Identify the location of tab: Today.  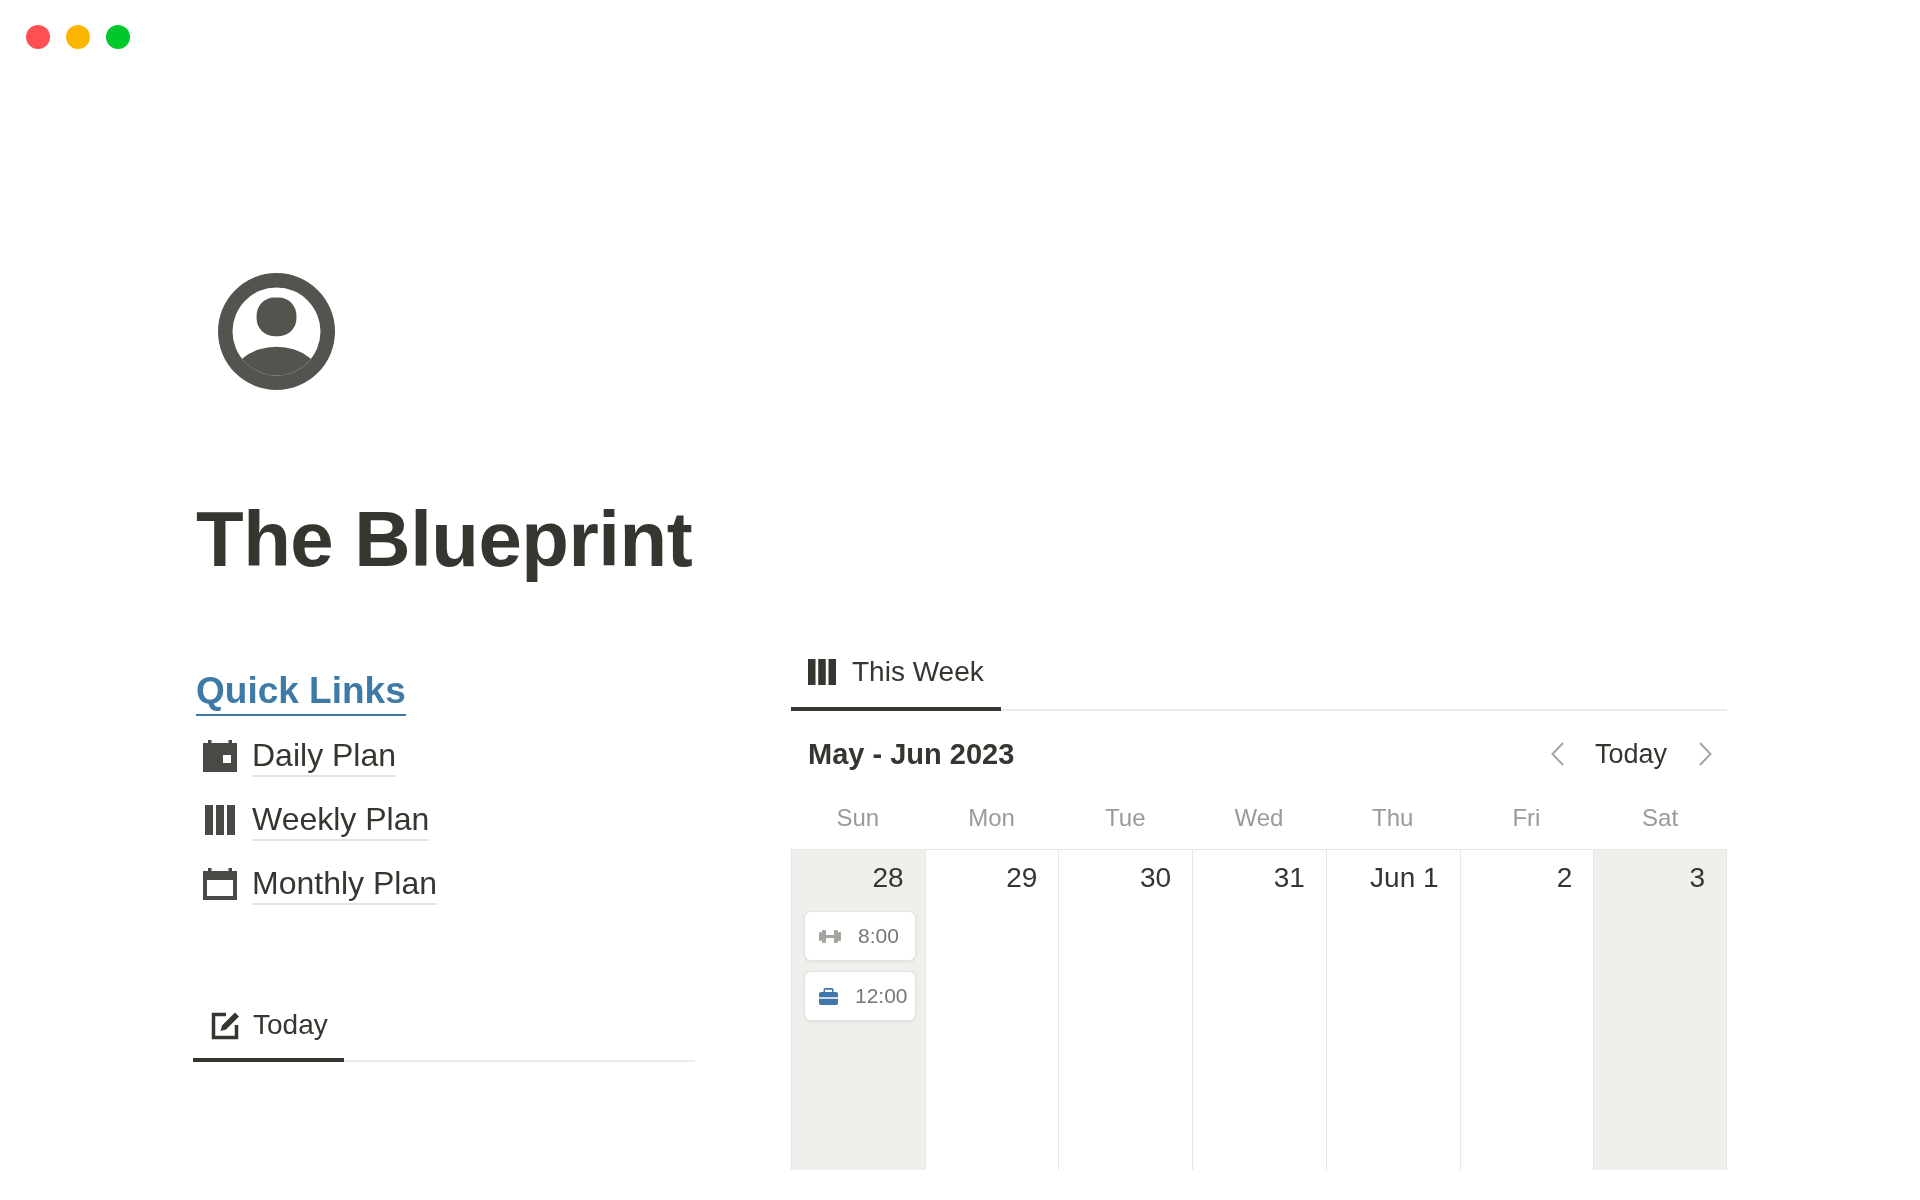
(268, 1032).